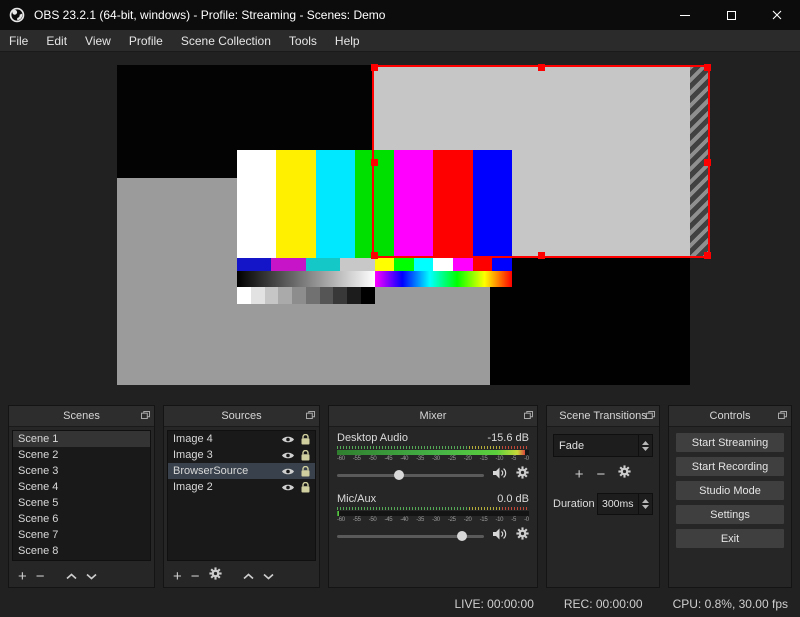 The image size is (800, 617). Describe the element at coordinates (303, 41) in the screenshot. I see `menu-item-tools: Tools` at that location.